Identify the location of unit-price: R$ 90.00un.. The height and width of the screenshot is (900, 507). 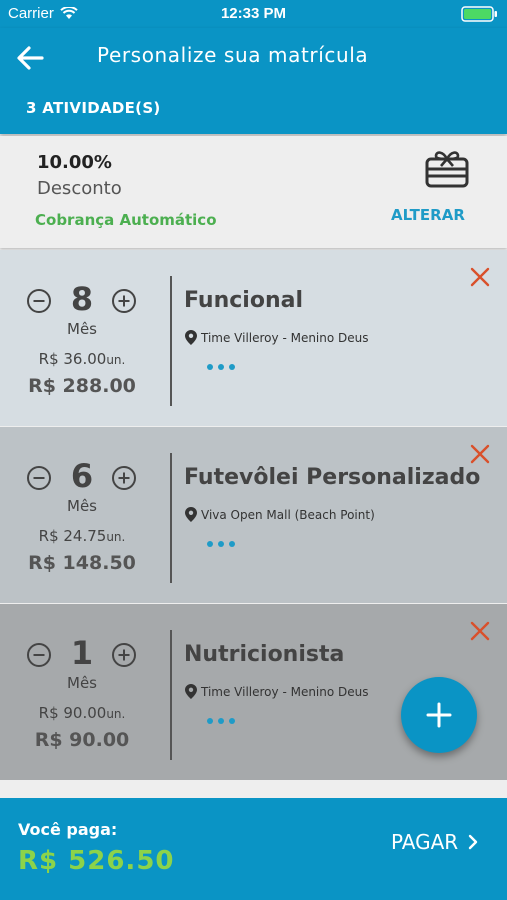
(82, 713).